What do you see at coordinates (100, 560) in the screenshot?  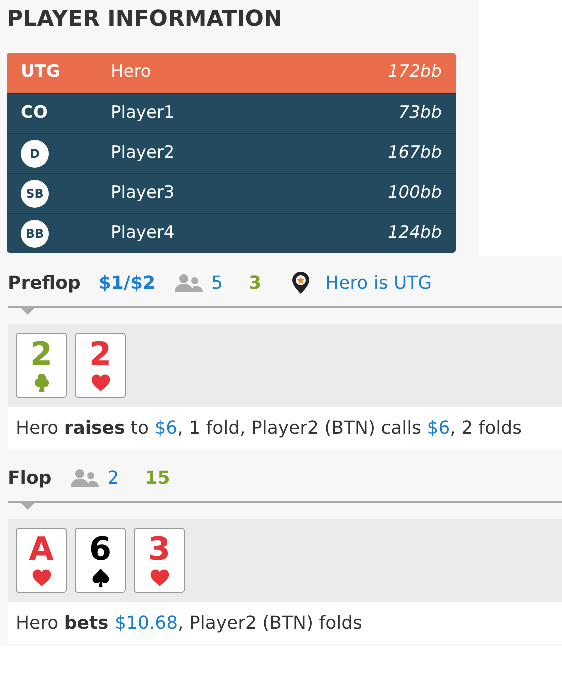 I see `playing-card: 6` at bounding box center [100, 560].